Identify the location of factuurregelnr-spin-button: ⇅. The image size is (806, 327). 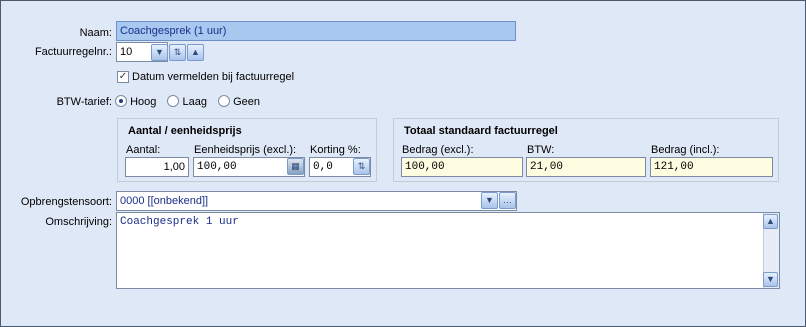
(177, 52).